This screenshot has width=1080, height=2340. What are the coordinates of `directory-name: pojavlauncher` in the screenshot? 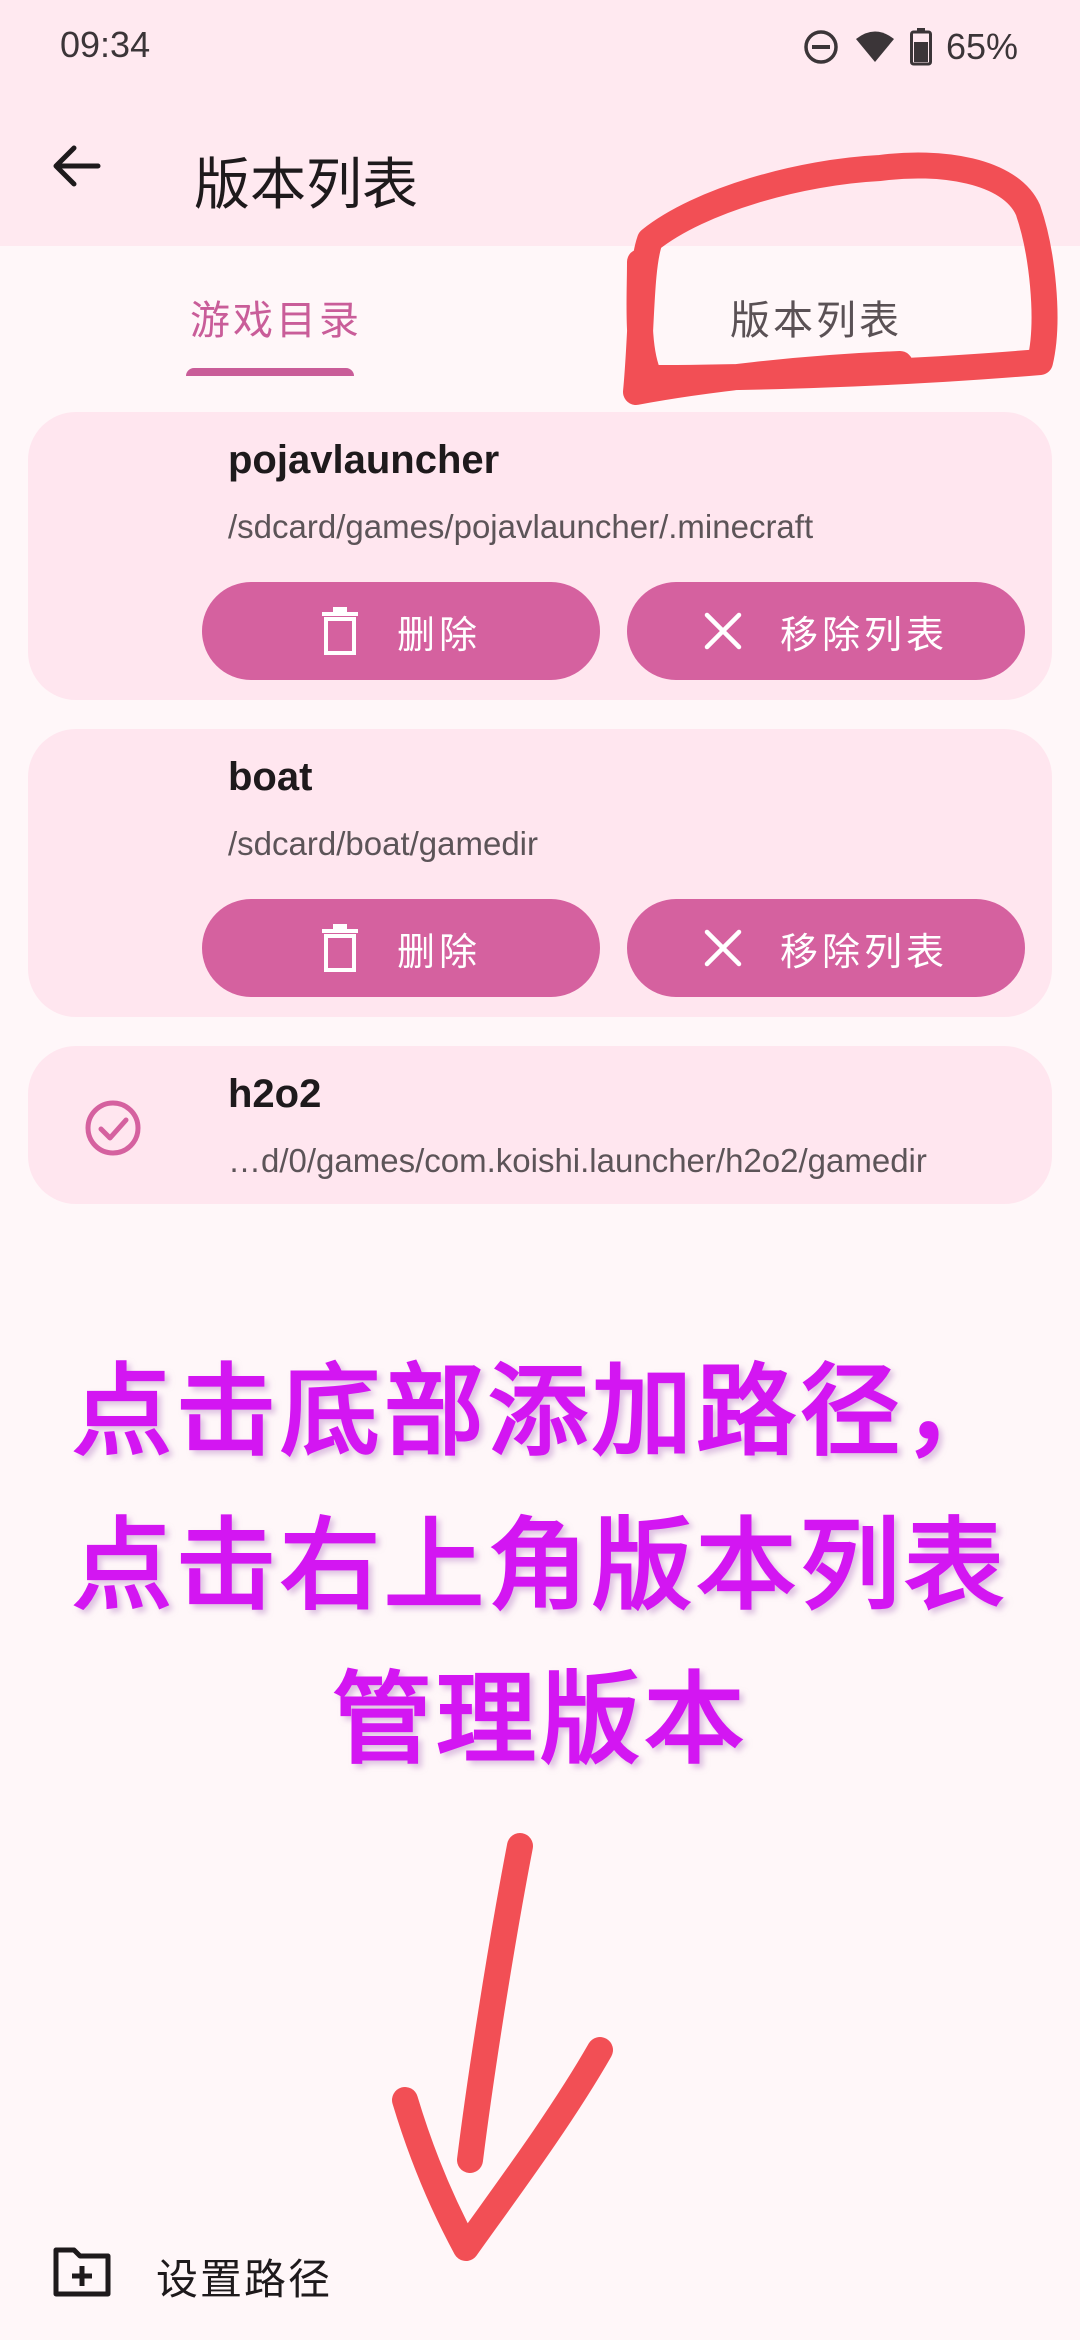 It's located at (364, 460).